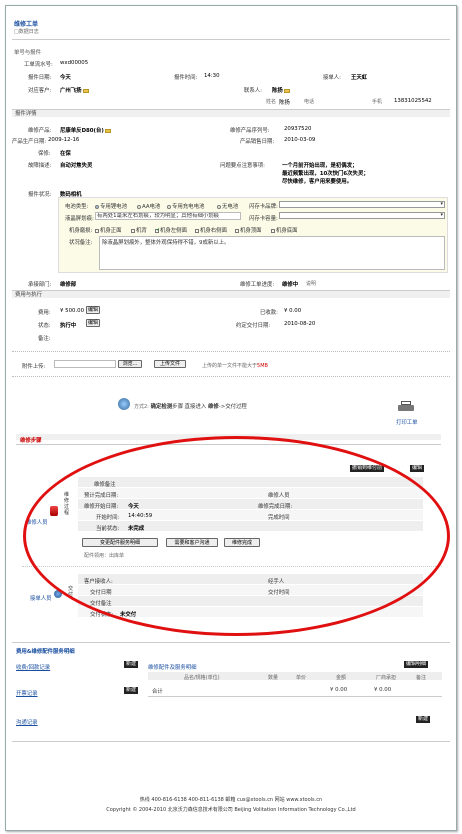 The image size is (462, 834). I want to click on section-details-heading: 报件详情, so click(231, 113).